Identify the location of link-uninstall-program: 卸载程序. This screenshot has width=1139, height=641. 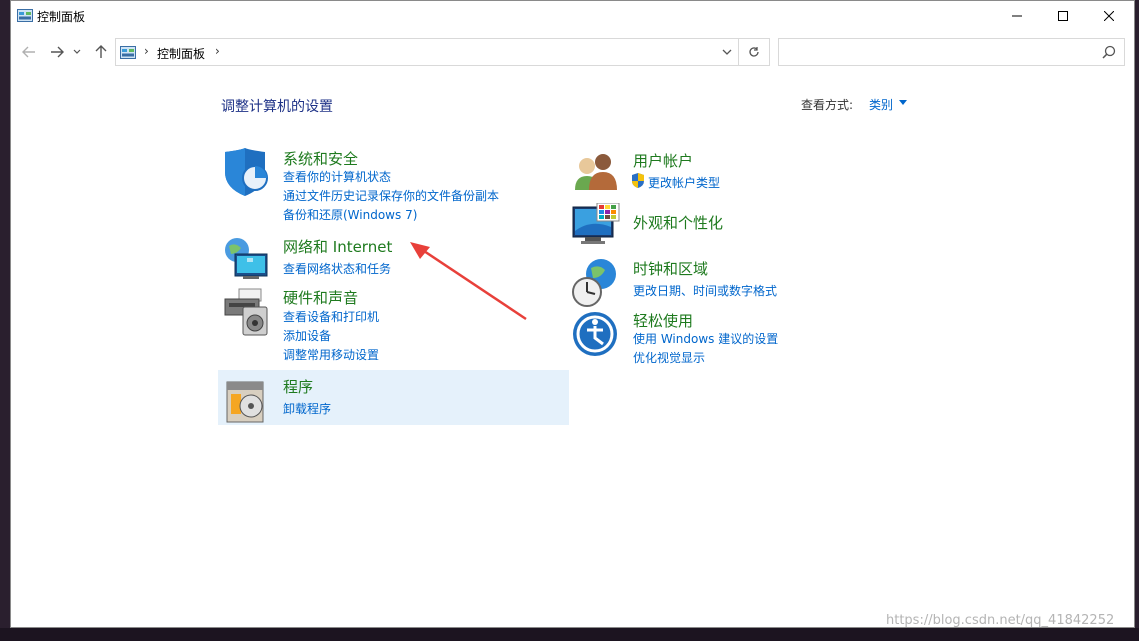
(307, 408).